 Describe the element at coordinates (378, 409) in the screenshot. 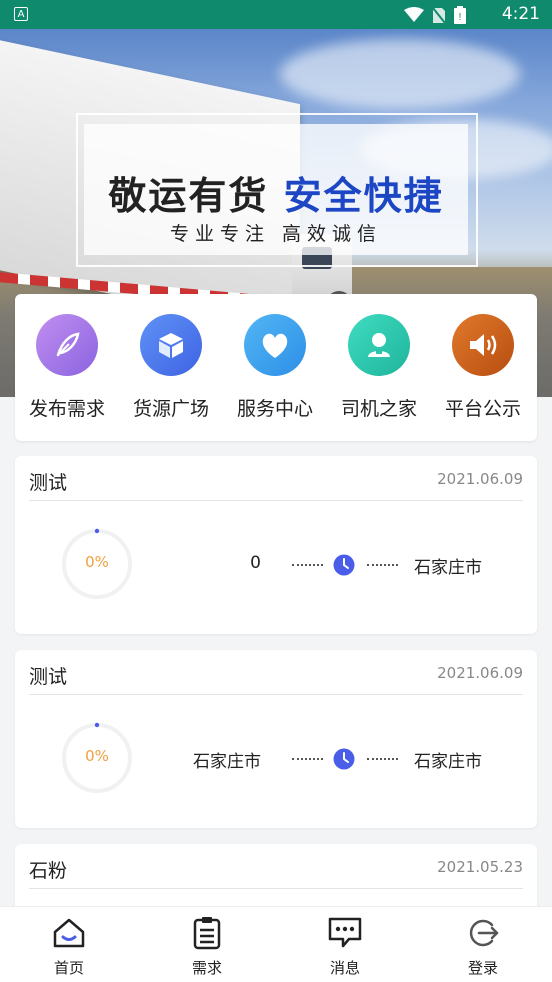

I see `menu-label-driver-home: 司机之家` at that location.